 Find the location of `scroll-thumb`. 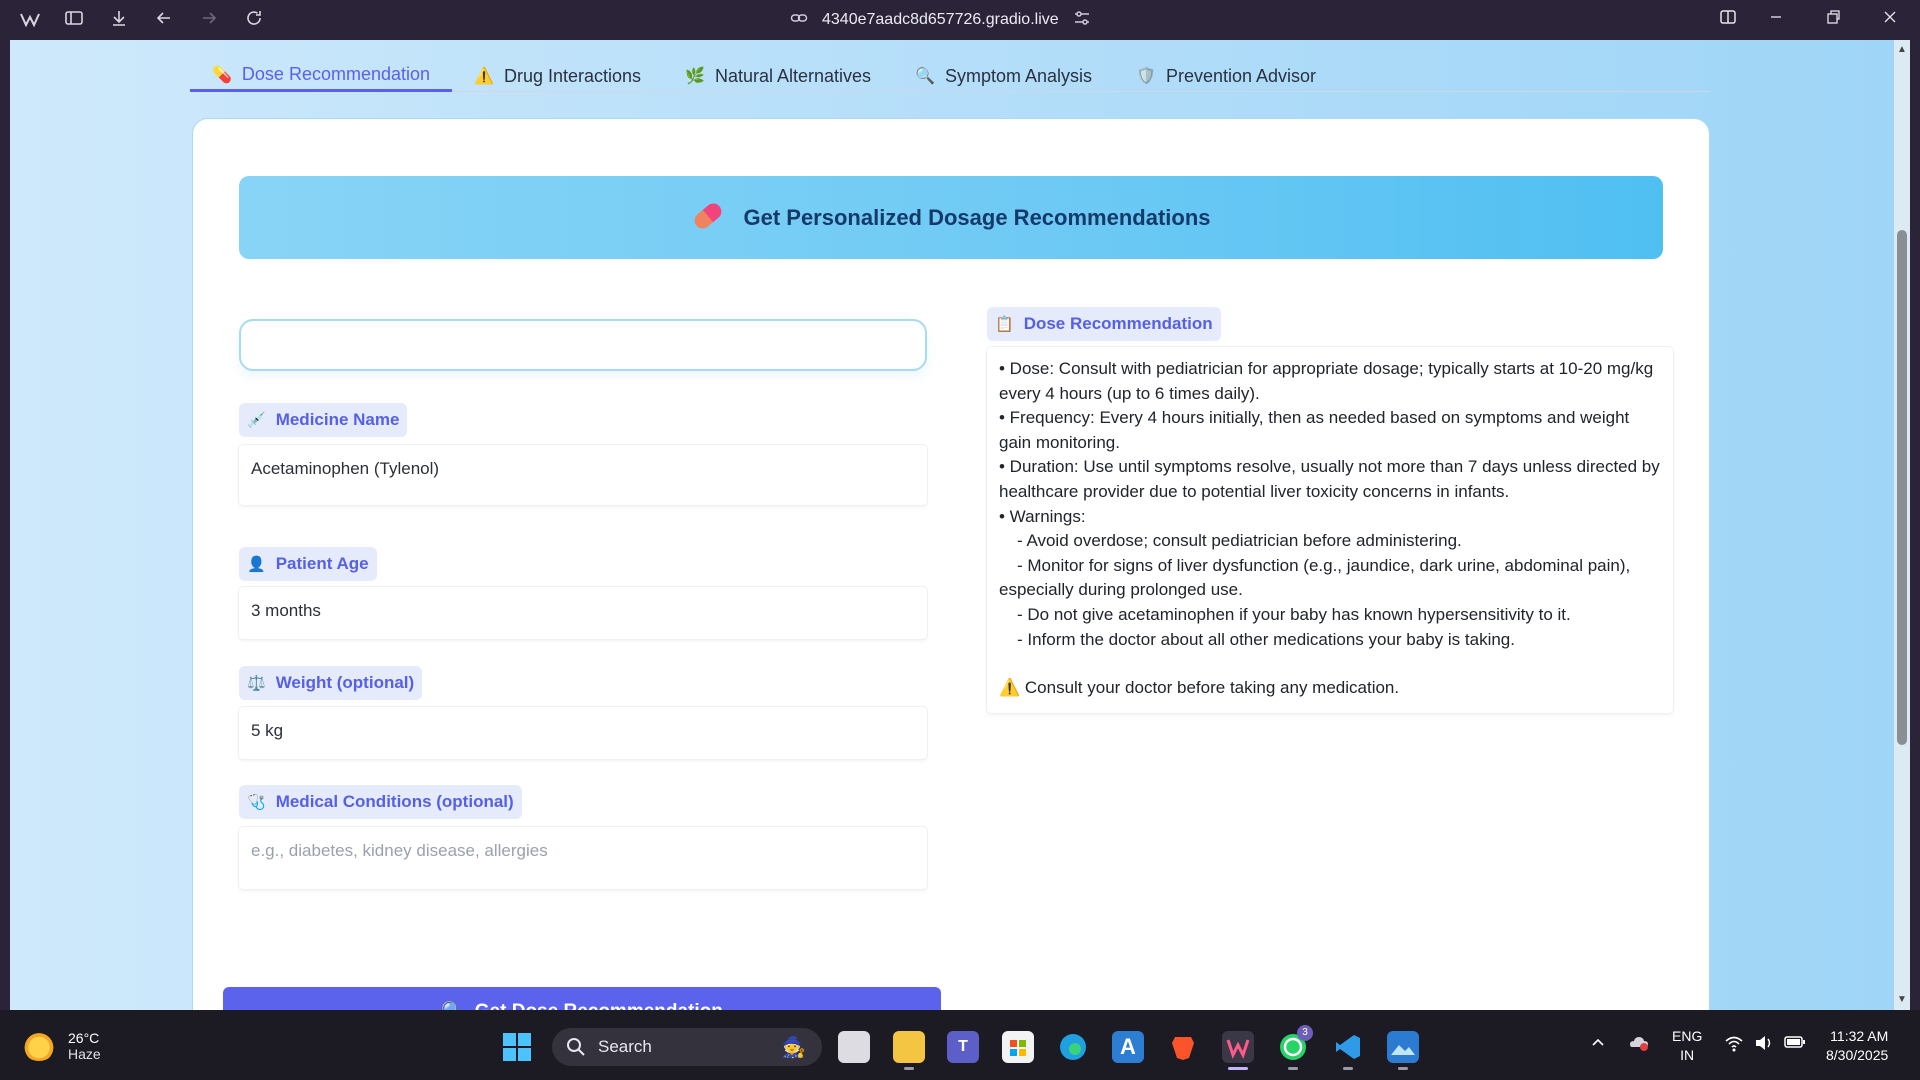

scroll-thumb is located at coordinates (1902, 487).